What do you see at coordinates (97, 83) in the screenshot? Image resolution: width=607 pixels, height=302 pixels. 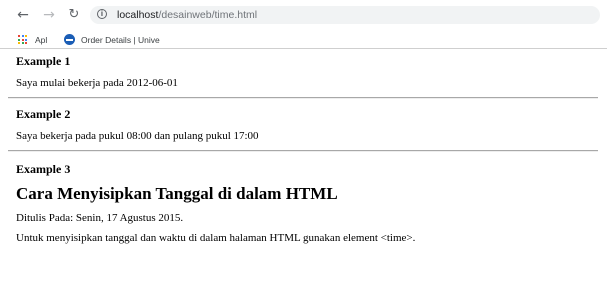 I see `example-1-text: Saya mulai bekerja pada 2012-06-01` at bounding box center [97, 83].